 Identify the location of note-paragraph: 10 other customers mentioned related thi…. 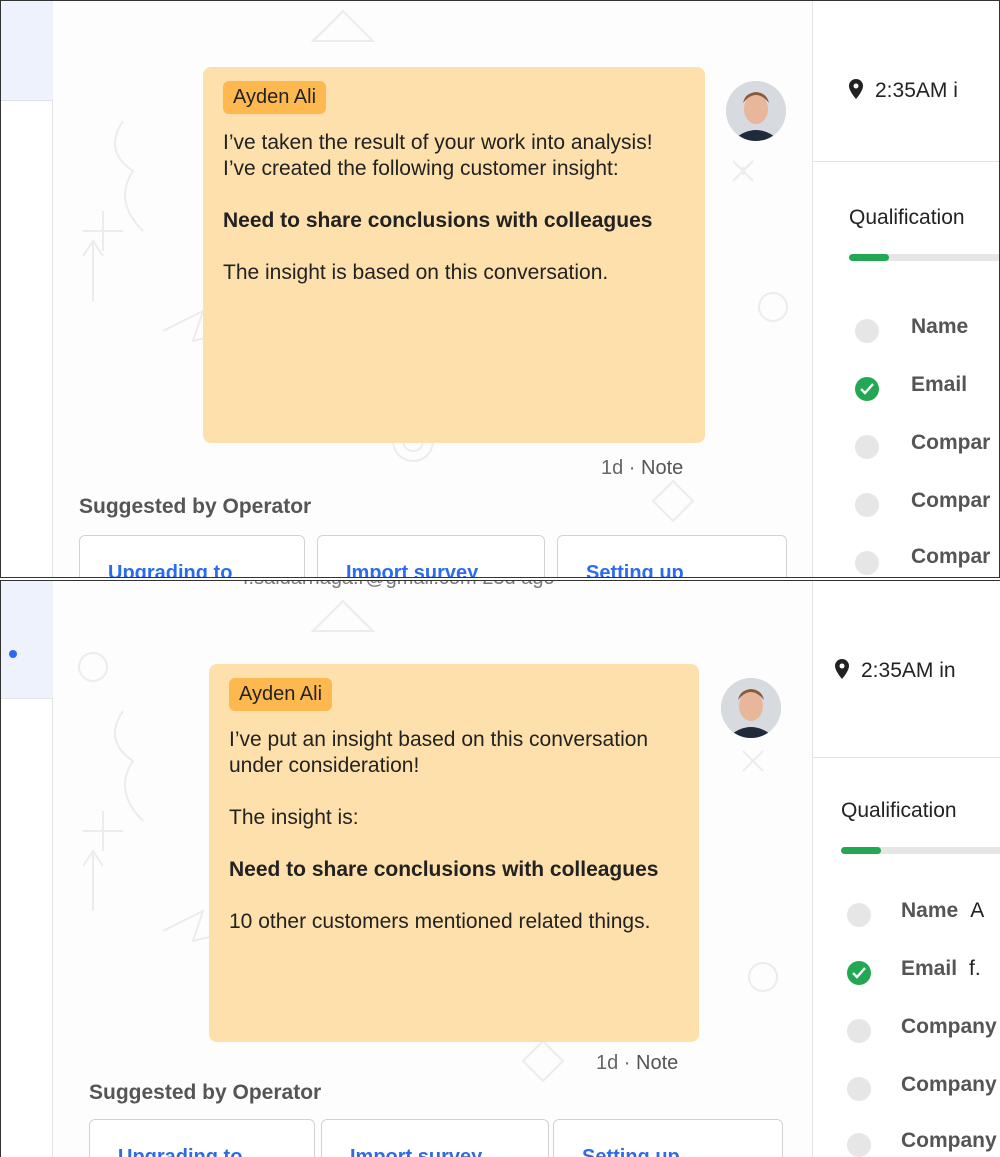
(440, 921).